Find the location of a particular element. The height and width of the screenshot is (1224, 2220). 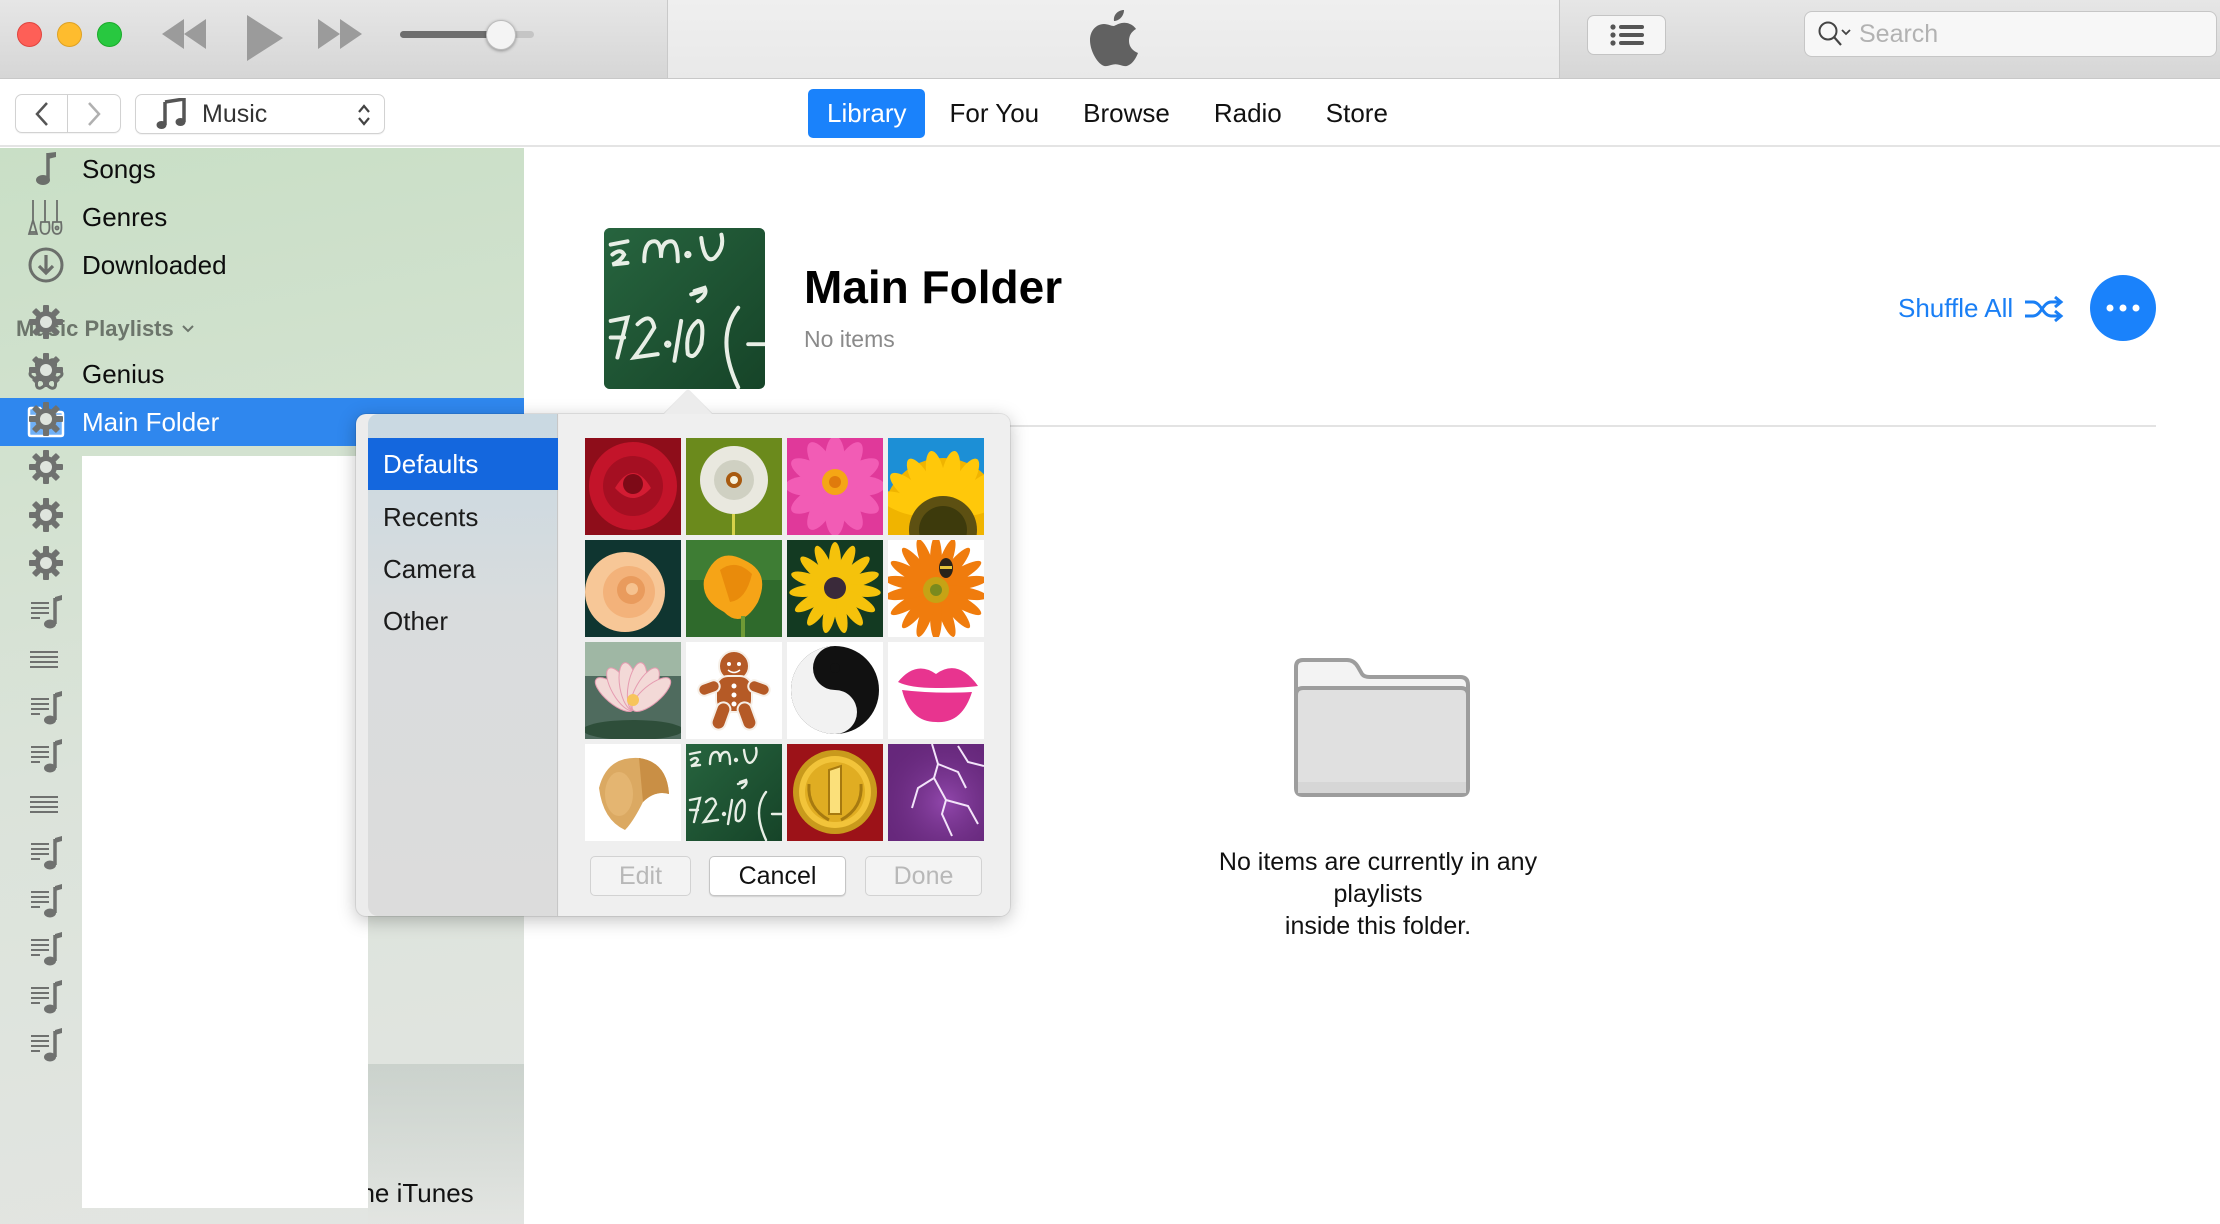

back-button is located at coordinates (41, 113).